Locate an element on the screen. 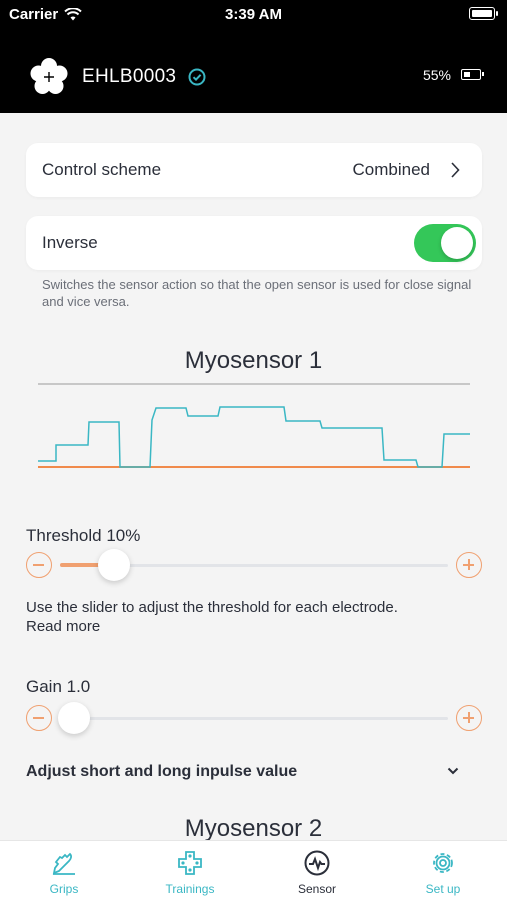 This screenshot has width=507, height=900. tab-setup: Set up is located at coordinates (443, 872).